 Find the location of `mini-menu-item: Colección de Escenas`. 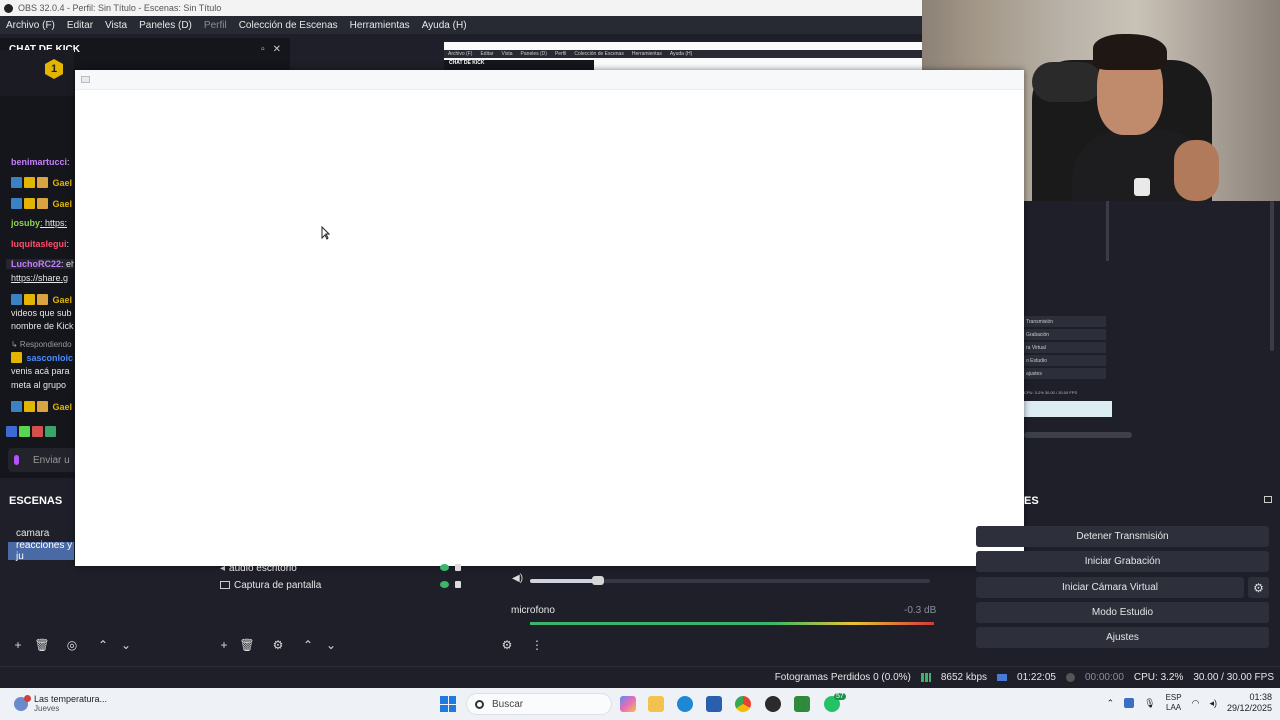

mini-menu-item: Colección de Escenas is located at coordinates (599, 54).